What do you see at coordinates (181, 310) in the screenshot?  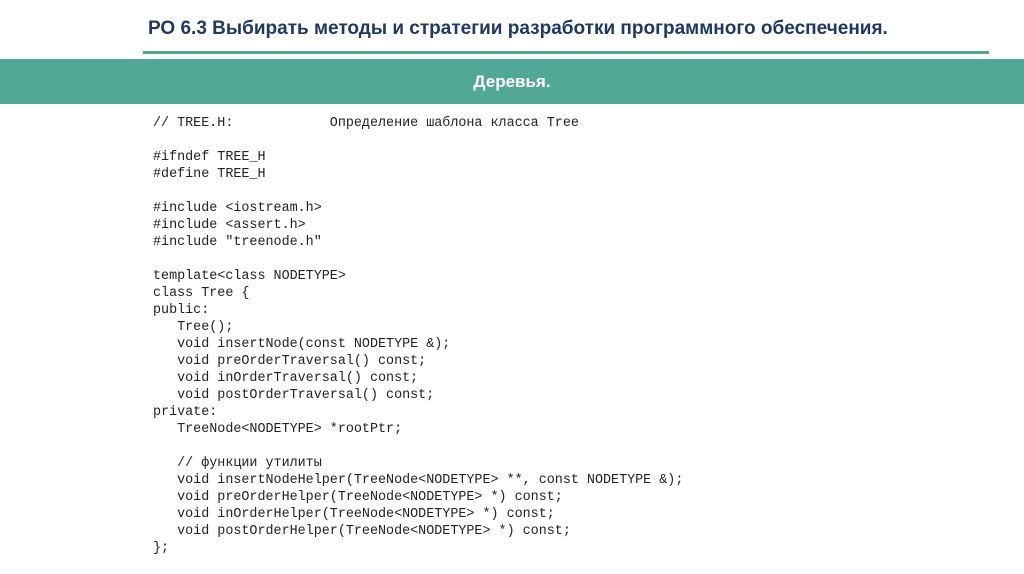 I see `code-line: public:` at bounding box center [181, 310].